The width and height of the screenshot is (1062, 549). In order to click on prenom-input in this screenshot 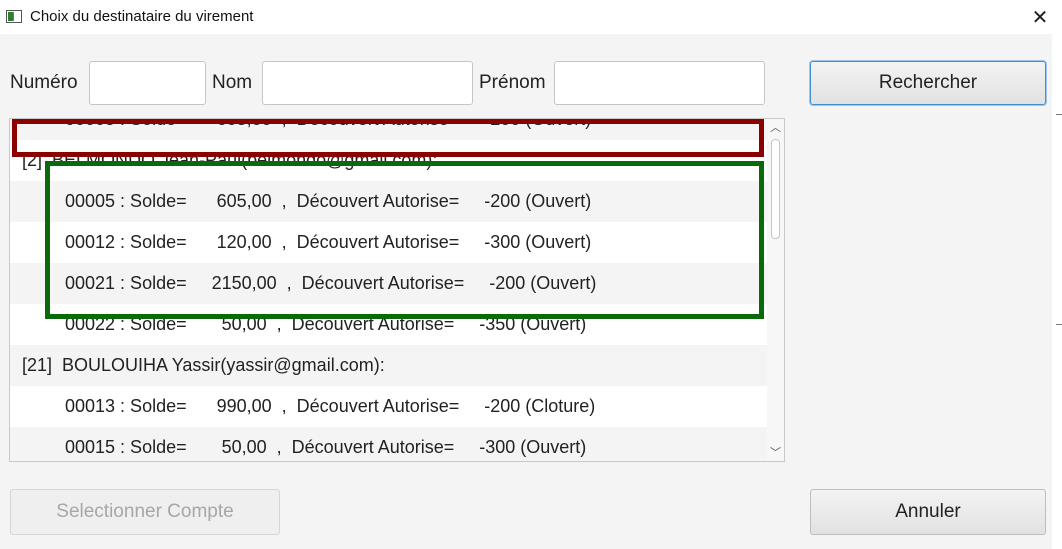, I will do `click(659, 83)`.